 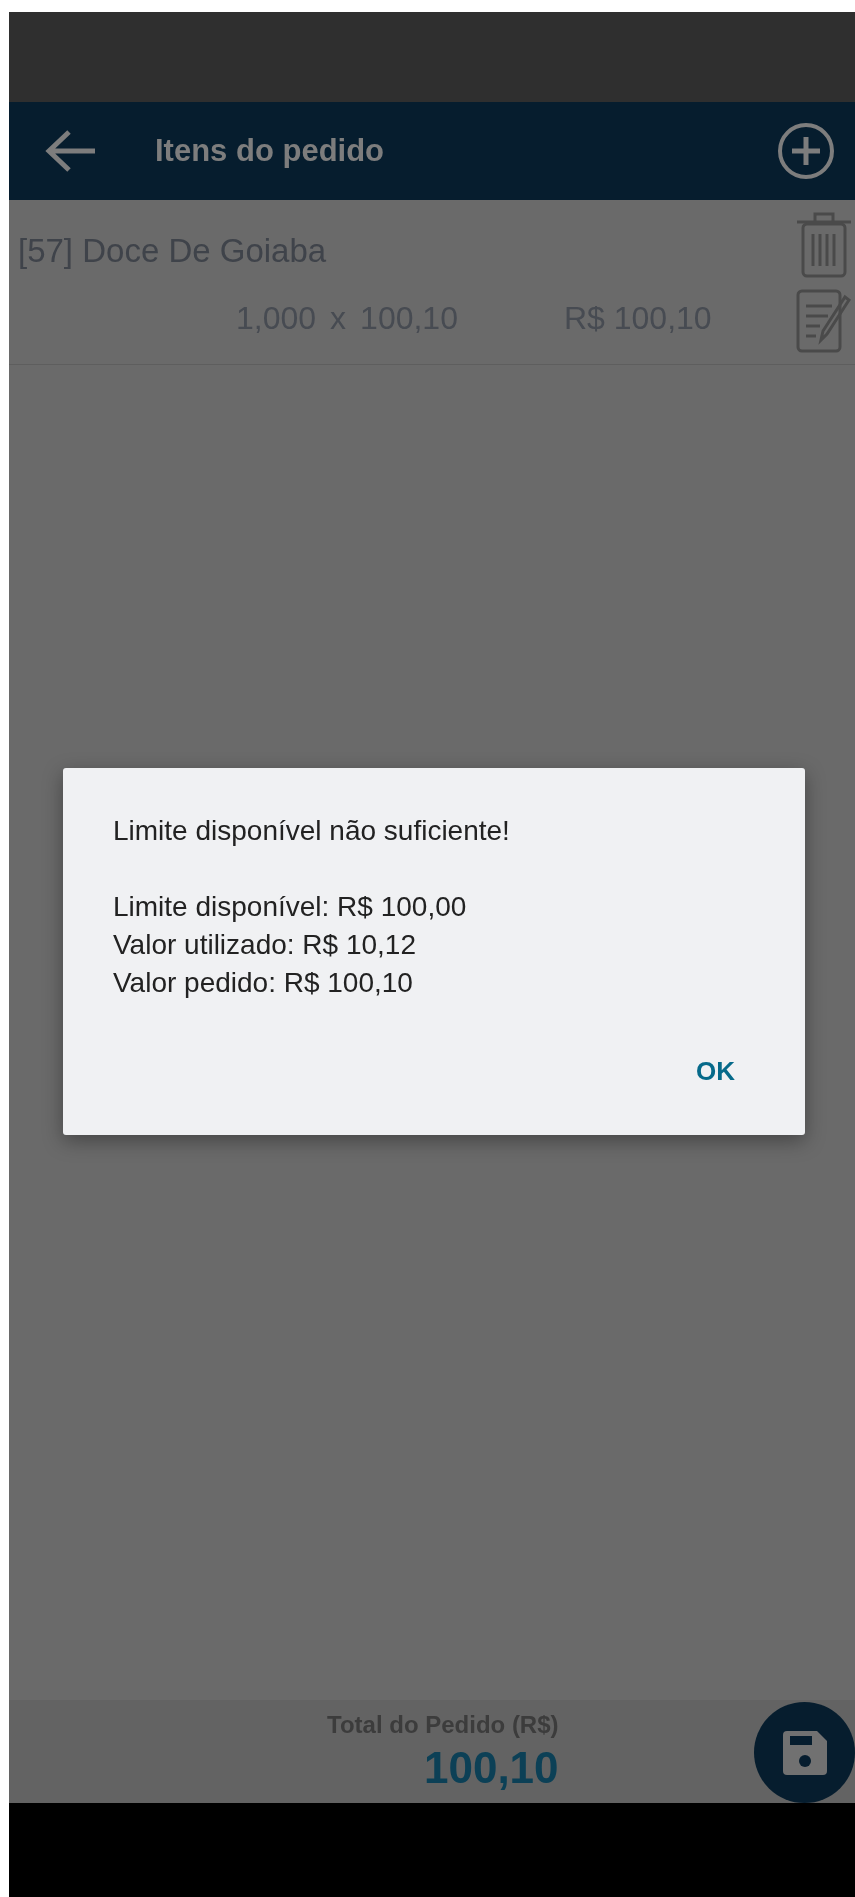 What do you see at coordinates (71, 151) in the screenshot?
I see `back-arrow-icon` at bounding box center [71, 151].